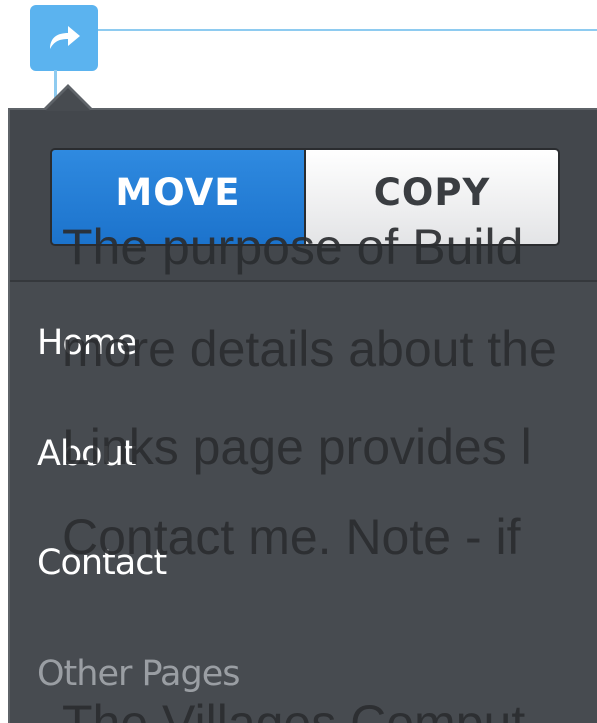 The image size is (597, 723). Describe the element at coordinates (68, 99) in the screenshot. I see `popup-arrow-inner` at that location.